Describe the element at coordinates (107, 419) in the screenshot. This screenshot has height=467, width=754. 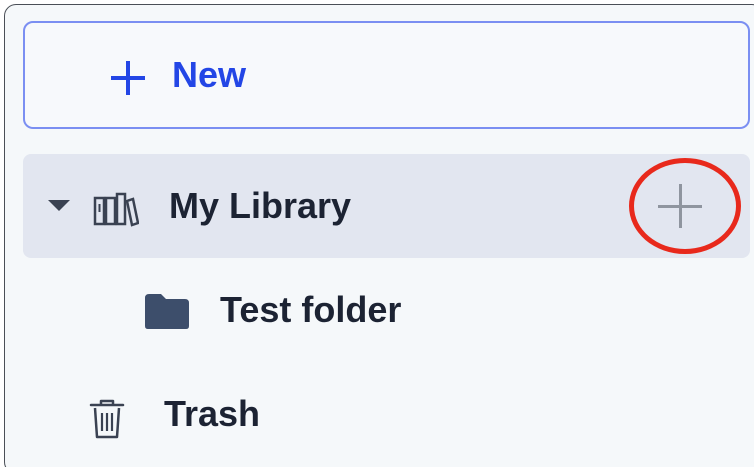
I see `trash-icon` at that location.